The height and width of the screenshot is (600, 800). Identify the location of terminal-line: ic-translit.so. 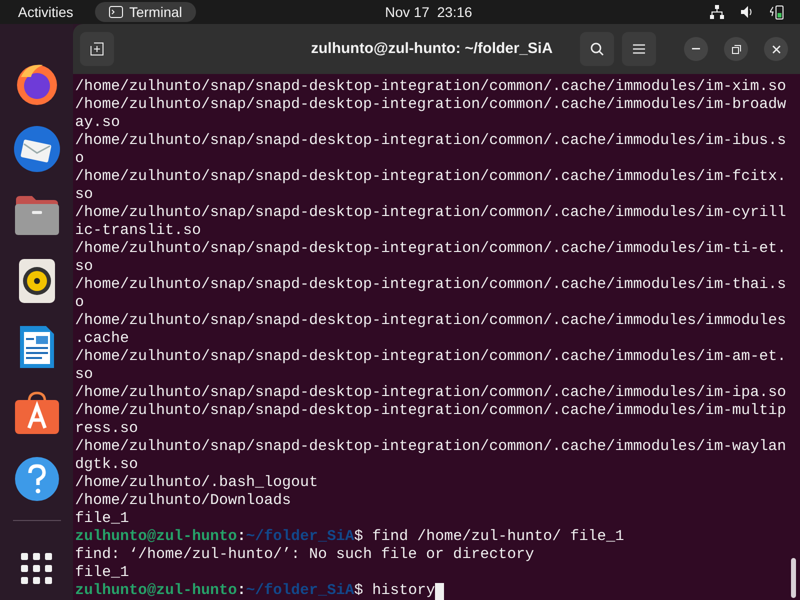
(138, 231).